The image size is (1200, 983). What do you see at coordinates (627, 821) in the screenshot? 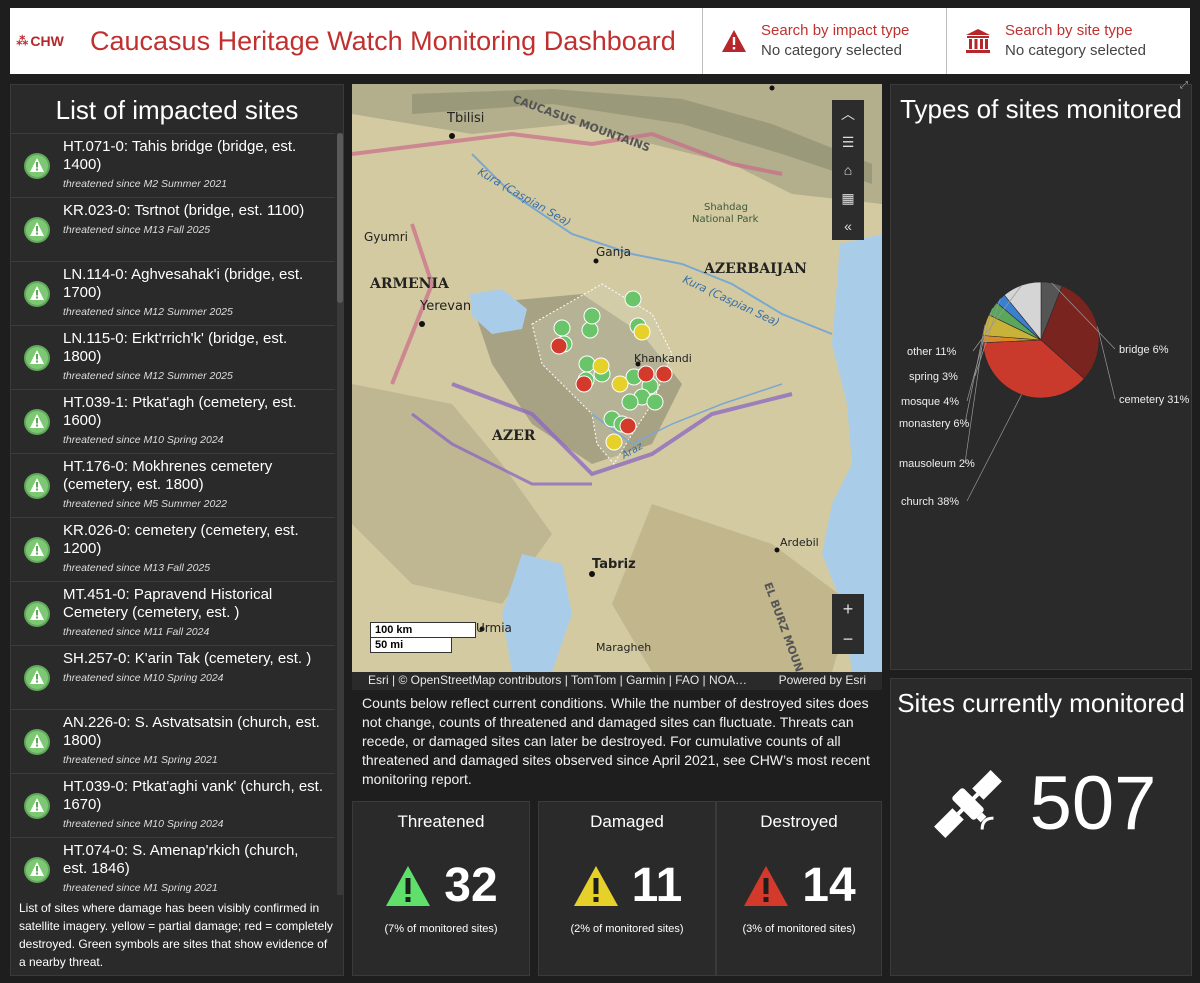
I see `damaged-title: Damaged` at bounding box center [627, 821].